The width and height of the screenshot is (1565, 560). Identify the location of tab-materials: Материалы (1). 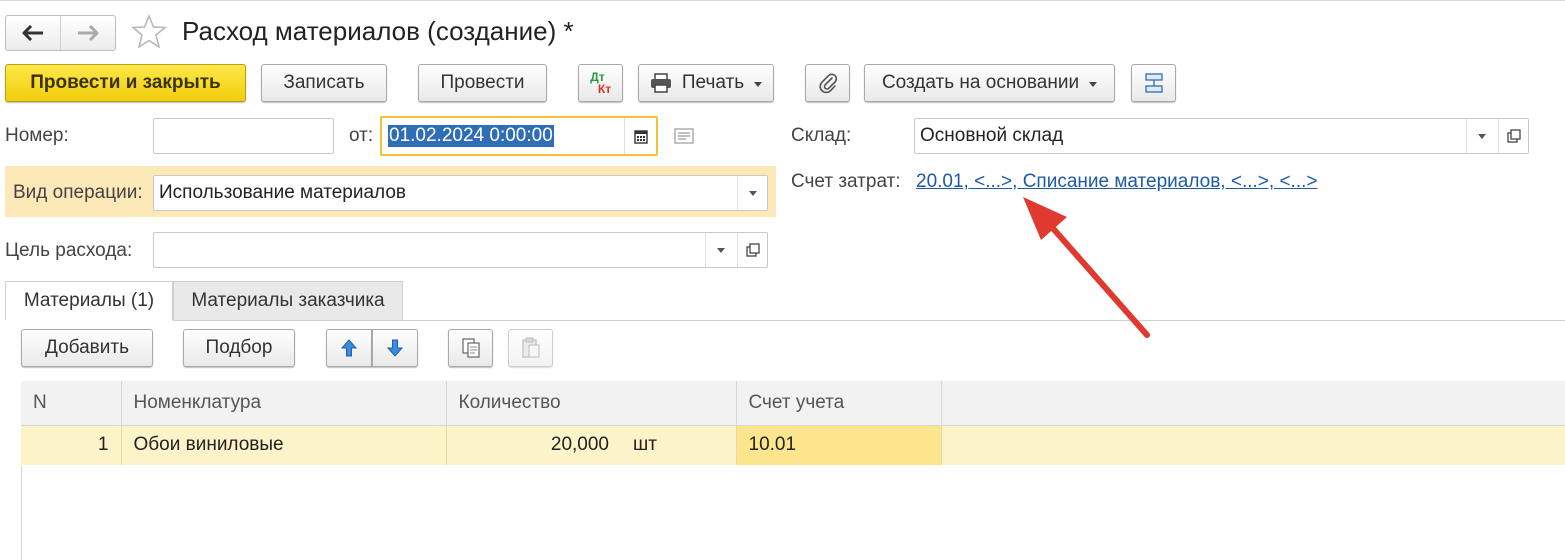
(89, 301).